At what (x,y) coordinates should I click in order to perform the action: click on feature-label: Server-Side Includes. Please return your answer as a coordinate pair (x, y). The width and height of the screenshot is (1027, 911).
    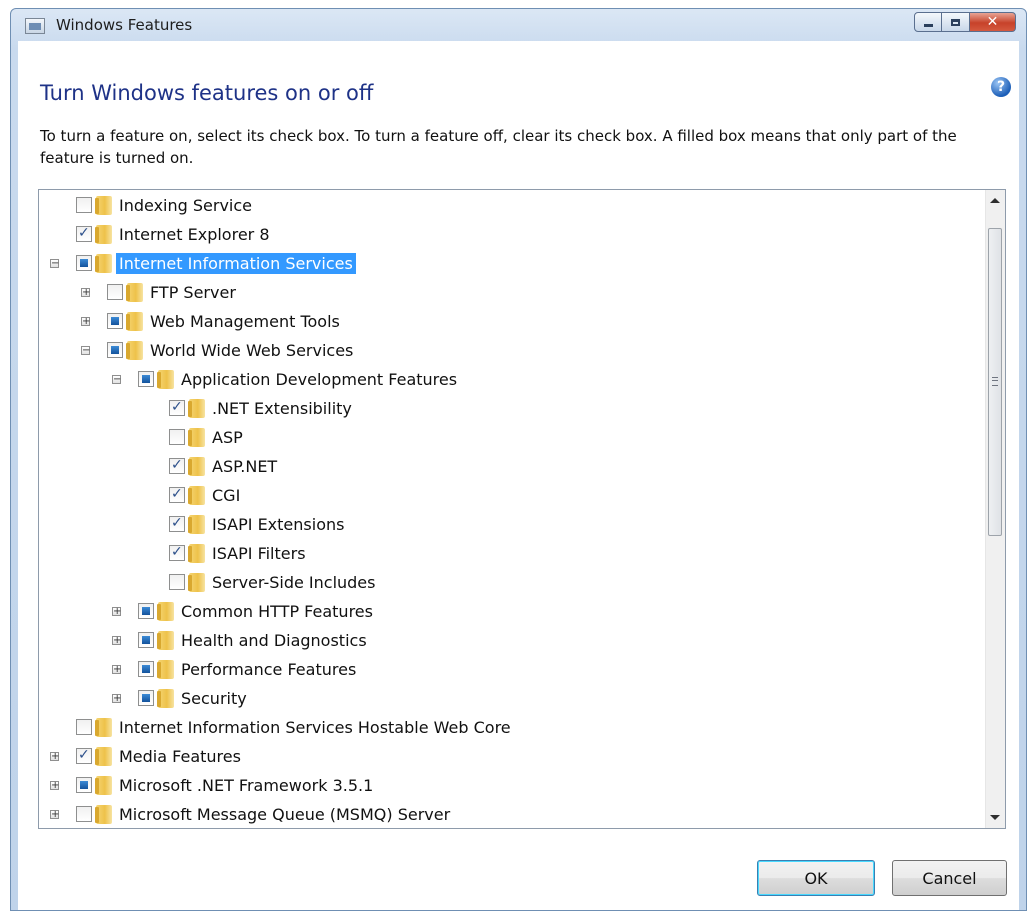
    Looking at the image, I should click on (293, 582).